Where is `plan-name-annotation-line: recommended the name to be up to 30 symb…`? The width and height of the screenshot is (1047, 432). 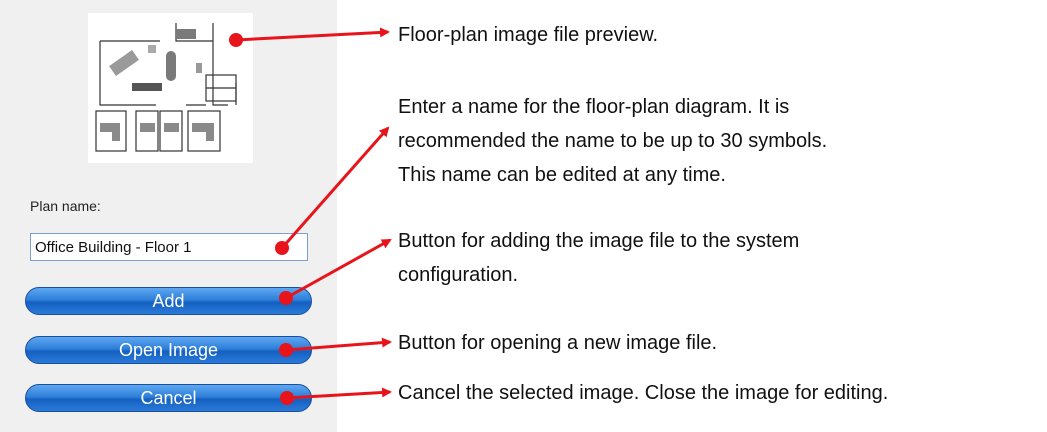
plan-name-annotation-line: recommended the name to be up to 30 symb… is located at coordinates (613, 141).